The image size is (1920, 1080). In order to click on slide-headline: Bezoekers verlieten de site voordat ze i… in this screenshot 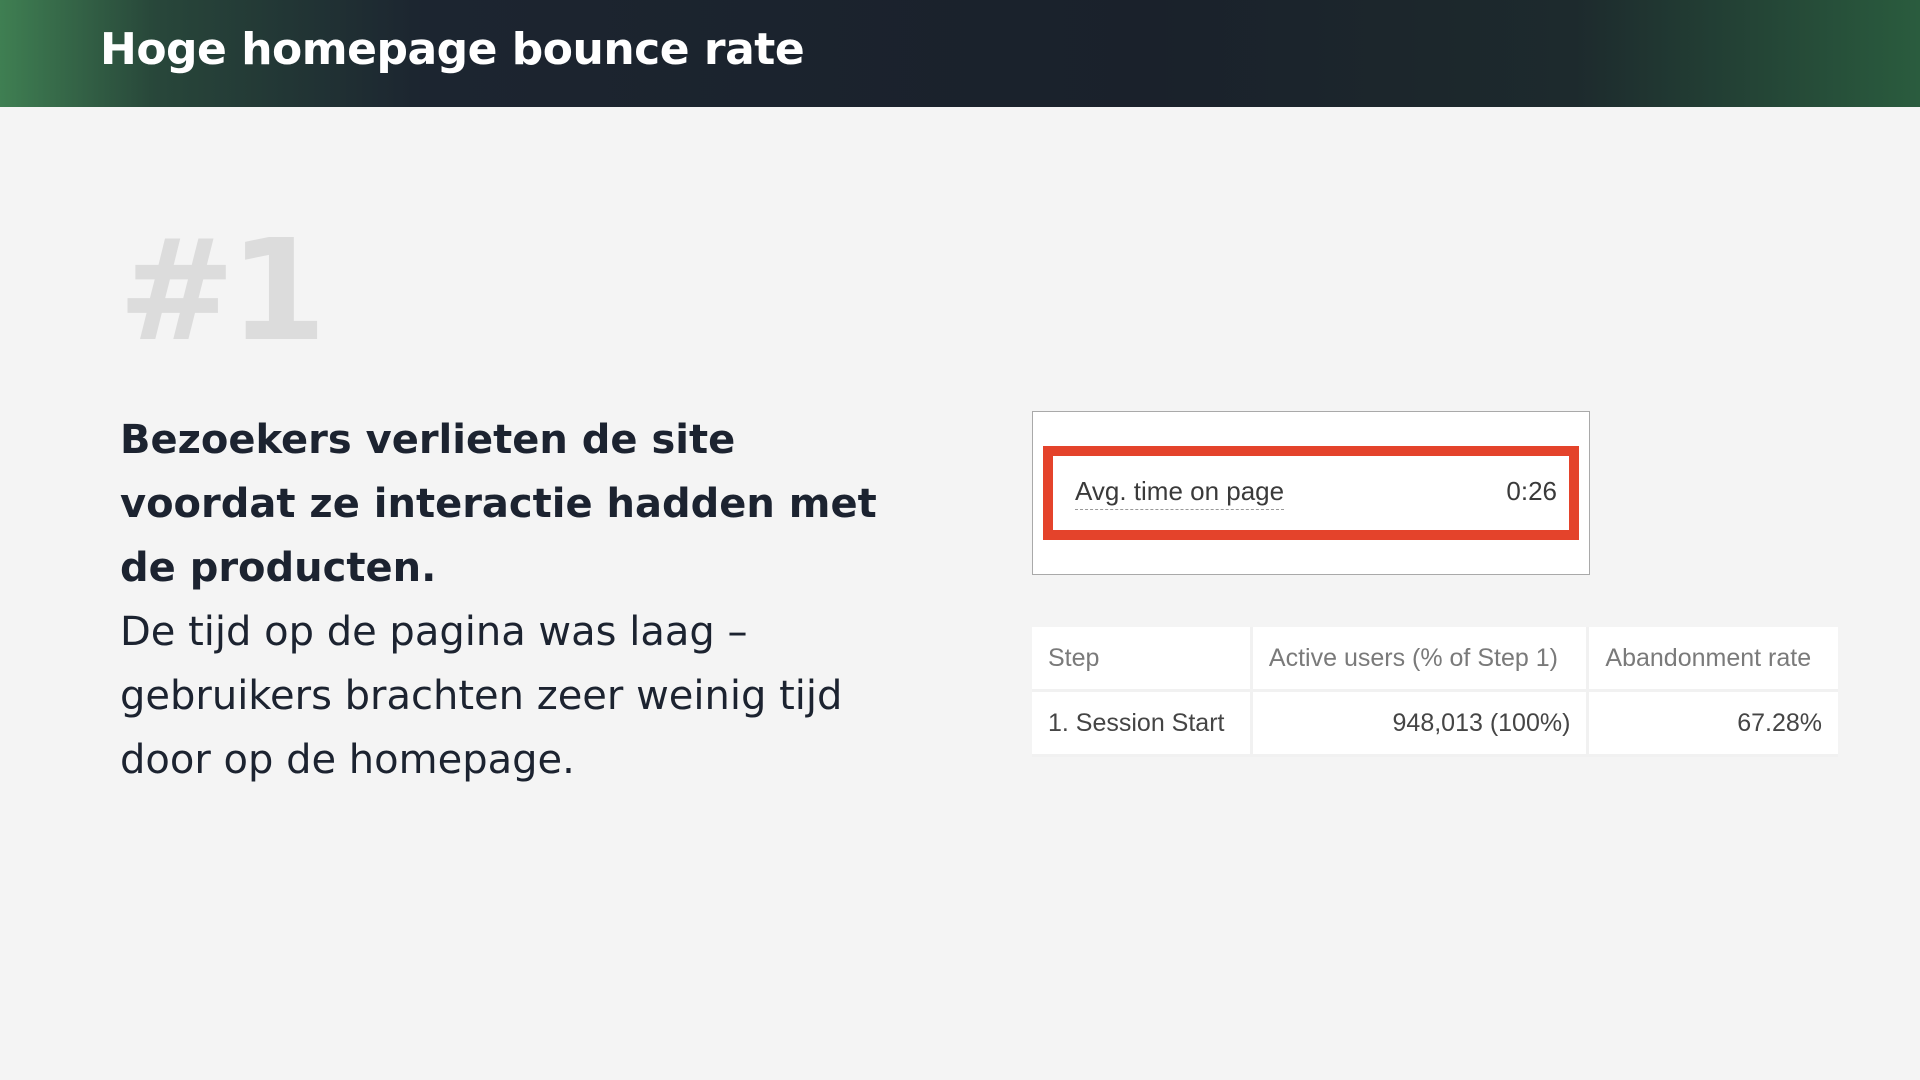, I will do `click(498, 504)`.